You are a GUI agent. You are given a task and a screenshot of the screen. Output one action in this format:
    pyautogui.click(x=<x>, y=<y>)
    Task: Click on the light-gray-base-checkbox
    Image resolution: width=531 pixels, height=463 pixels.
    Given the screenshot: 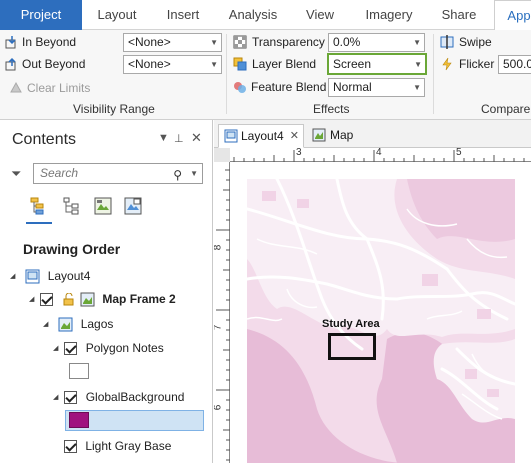 What is the action you would take?
    pyautogui.click(x=70, y=447)
    